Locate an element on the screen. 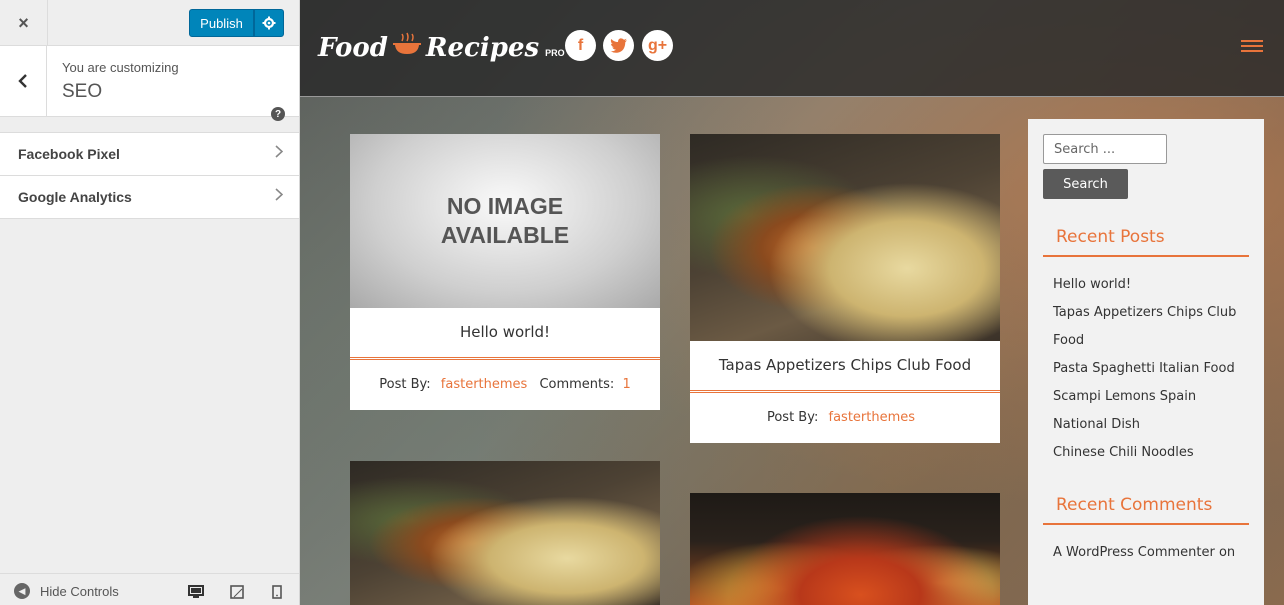 Image resolution: width=1284 pixels, height=605 pixels. publish-button: Publish is located at coordinates (221, 23).